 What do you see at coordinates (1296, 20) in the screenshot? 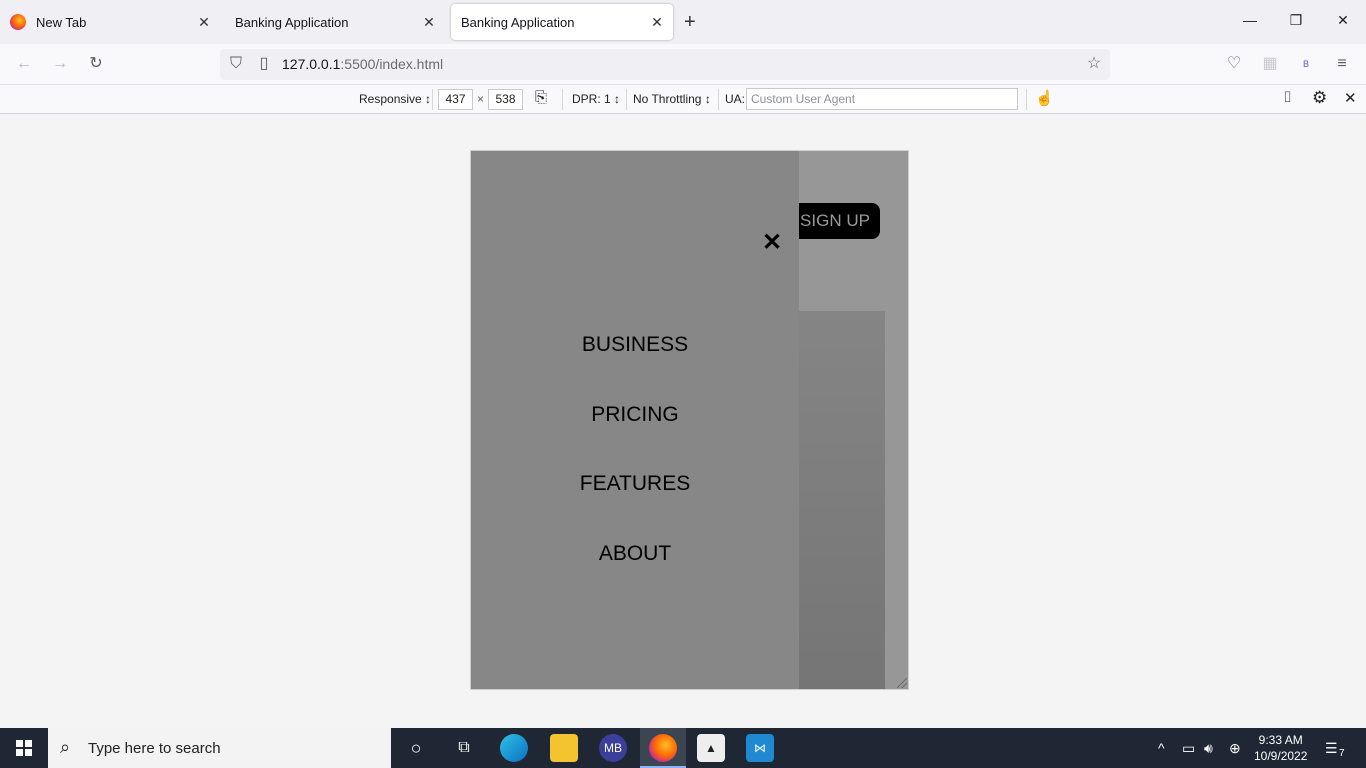
I see `restore-icon: ❐` at bounding box center [1296, 20].